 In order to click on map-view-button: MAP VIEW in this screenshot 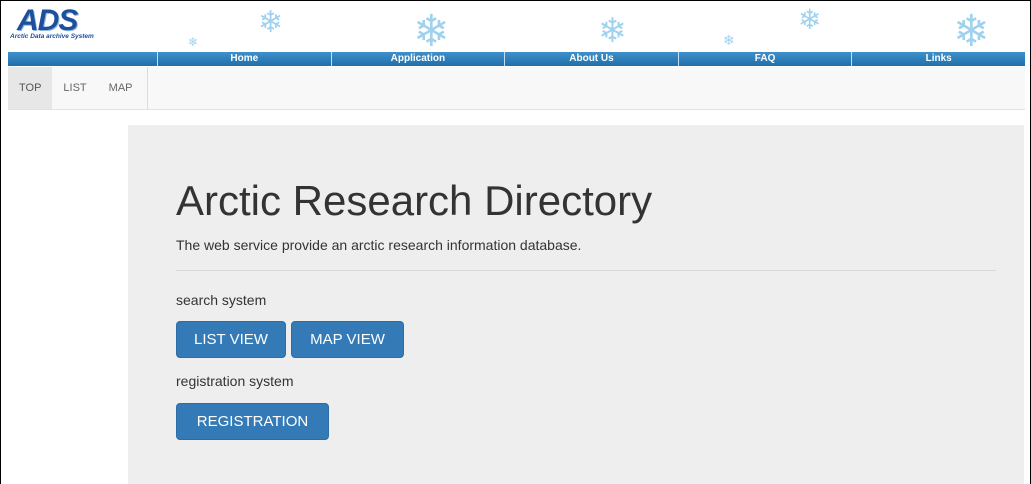, I will do `click(347, 339)`.